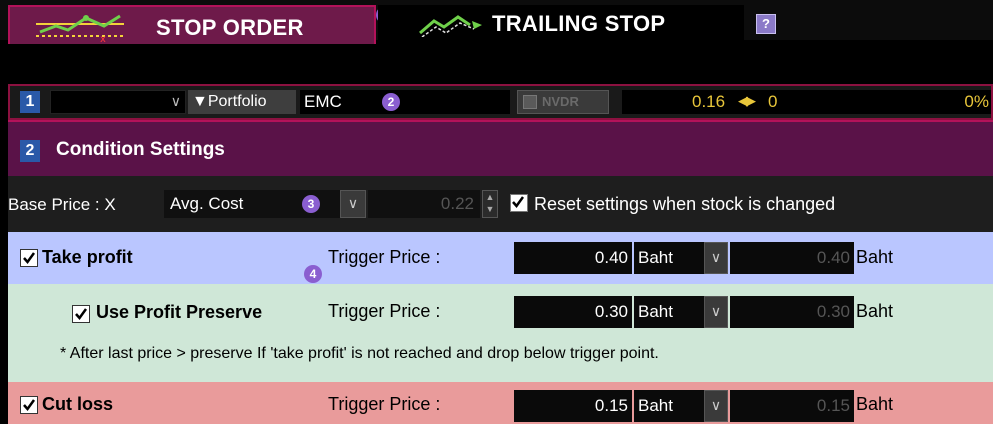  I want to click on profit-preserve-trigger-label: Trigger Price :, so click(384, 311).